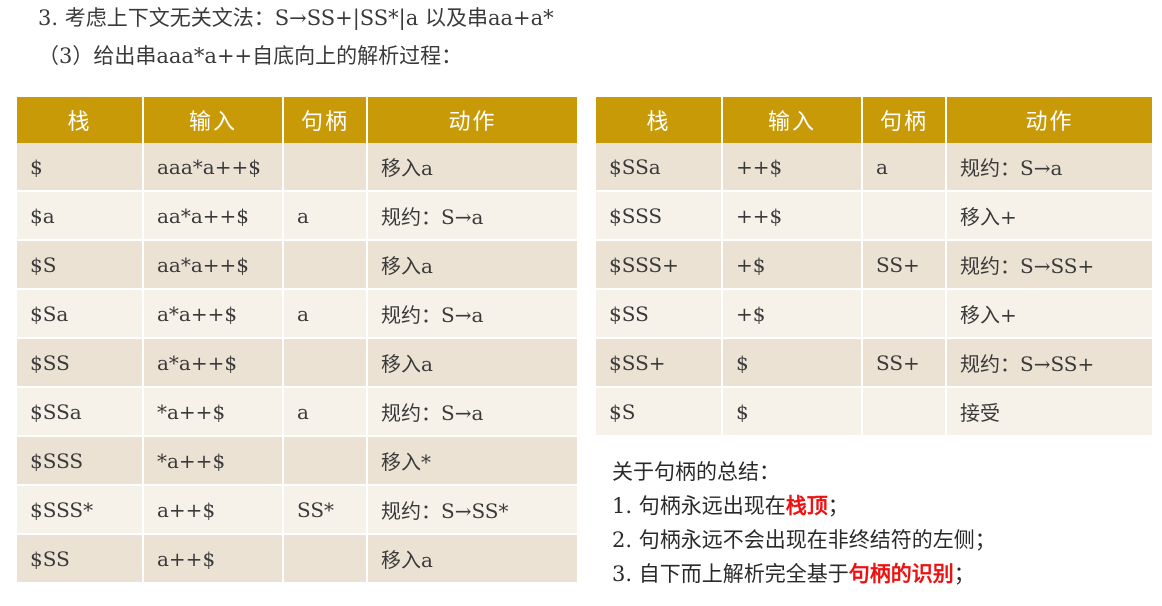 This screenshot has width=1162, height=606. I want to click on table-row: $S $ 接受, so click(874, 412).